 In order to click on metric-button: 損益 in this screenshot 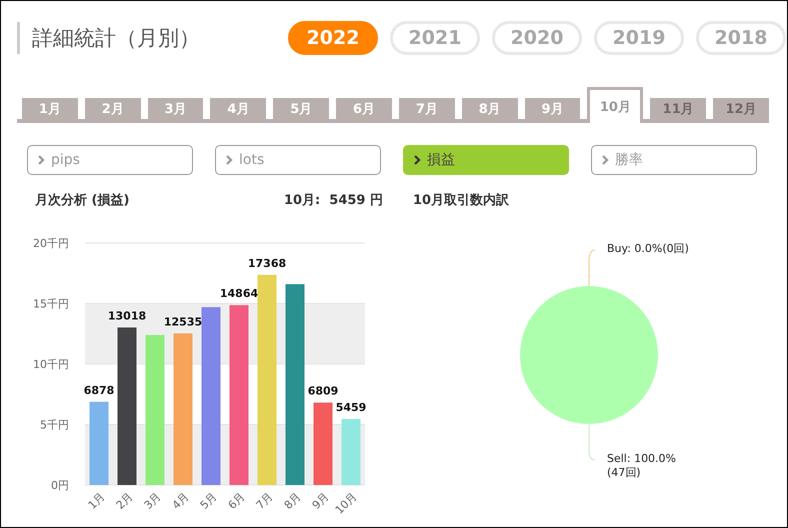, I will do `click(486, 160)`.